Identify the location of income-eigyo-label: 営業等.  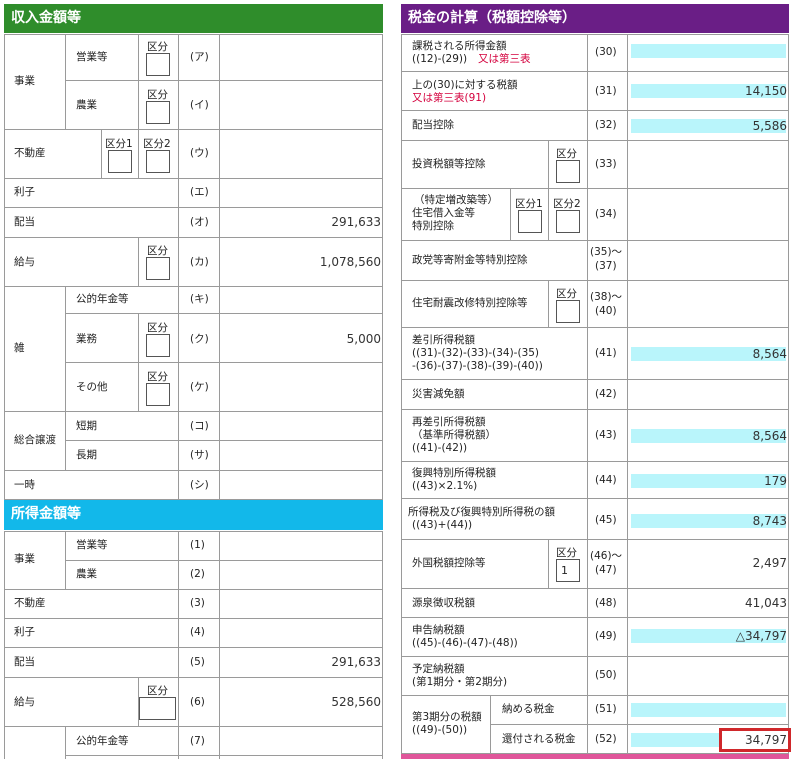
(92, 57).